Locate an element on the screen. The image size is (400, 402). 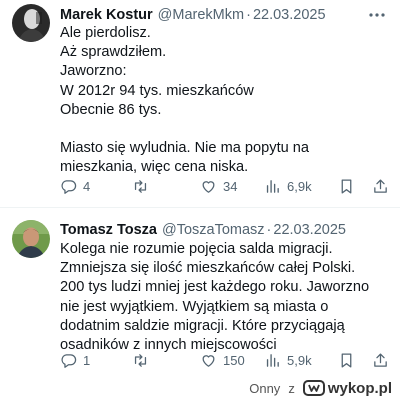
tweet-line: W 2012r 94 tys. mieszkańców is located at coordinates (157, 90).